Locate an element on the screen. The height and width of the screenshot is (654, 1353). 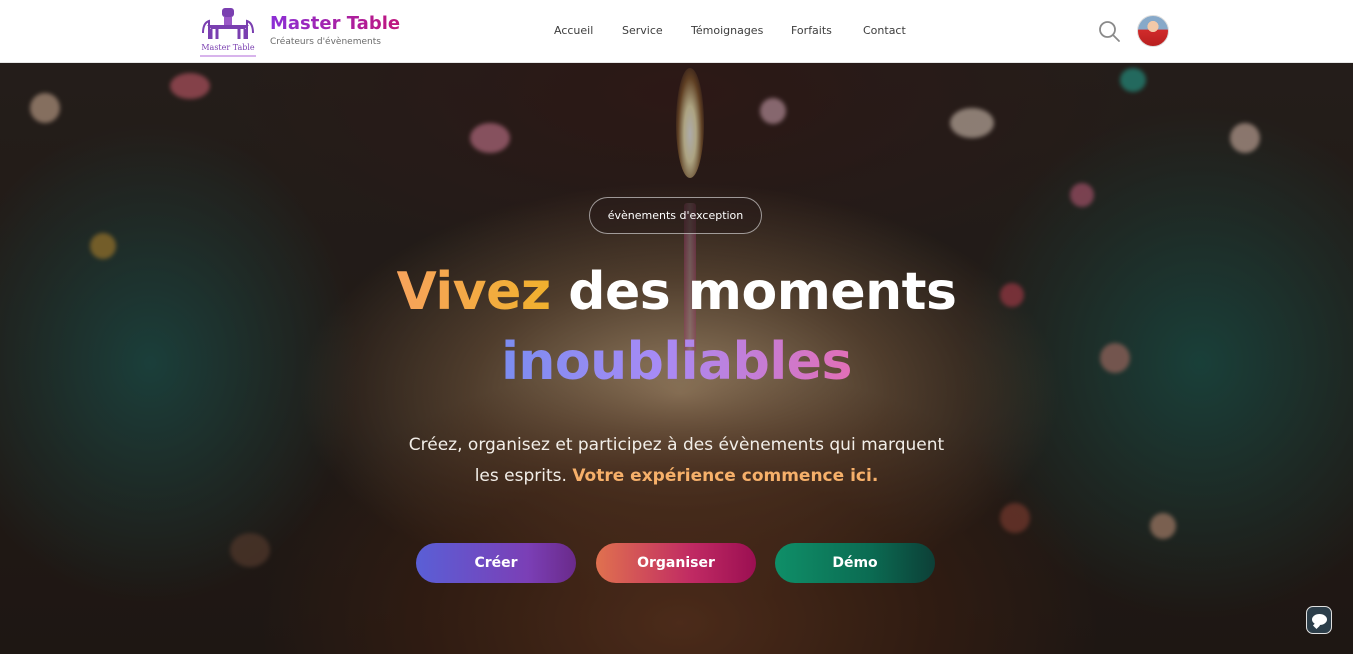
svg-text: Master Table is located at coordinates (228, 47).